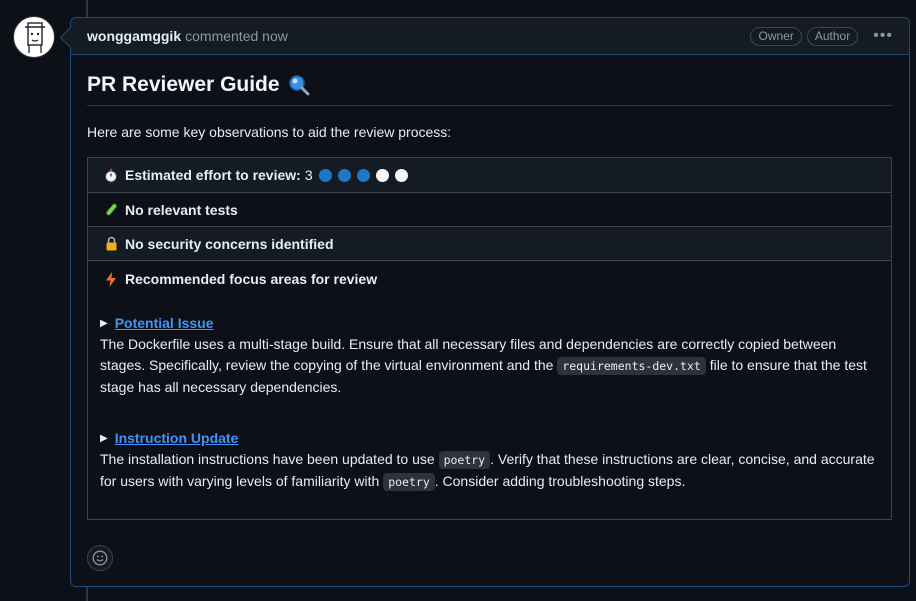 The height and width of the screenshot is (601, 916). I want to click on issue-title-link: Potential Issue, so click(164, 323).